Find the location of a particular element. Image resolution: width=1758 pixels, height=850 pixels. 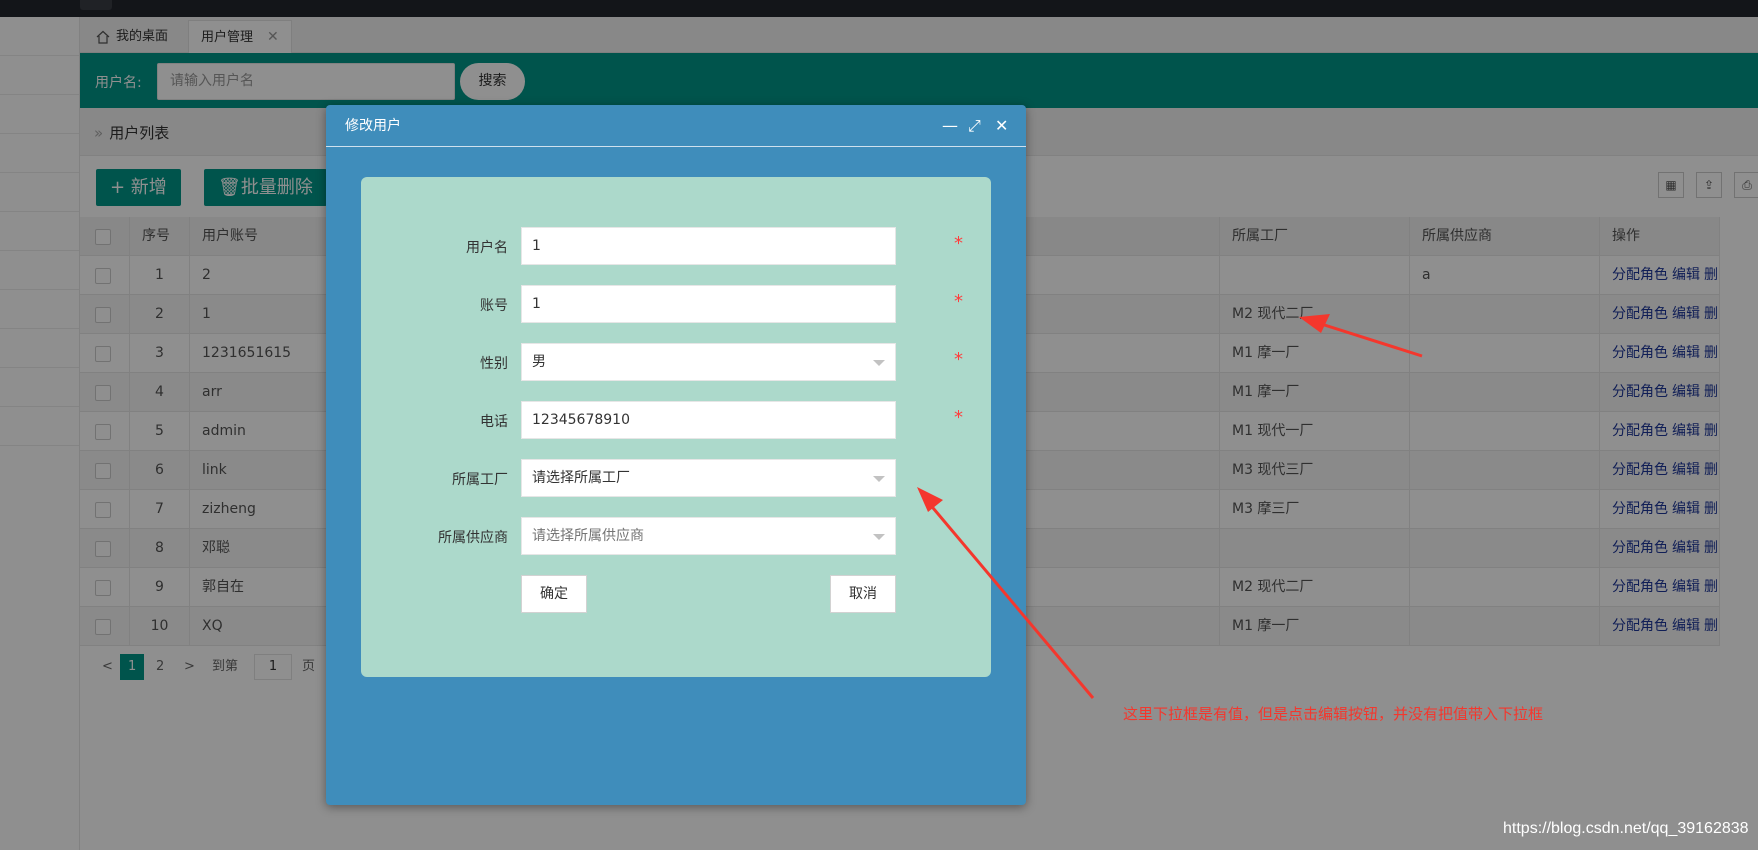

maximize-icon: ⤢ is located at coordinates (974, 126).